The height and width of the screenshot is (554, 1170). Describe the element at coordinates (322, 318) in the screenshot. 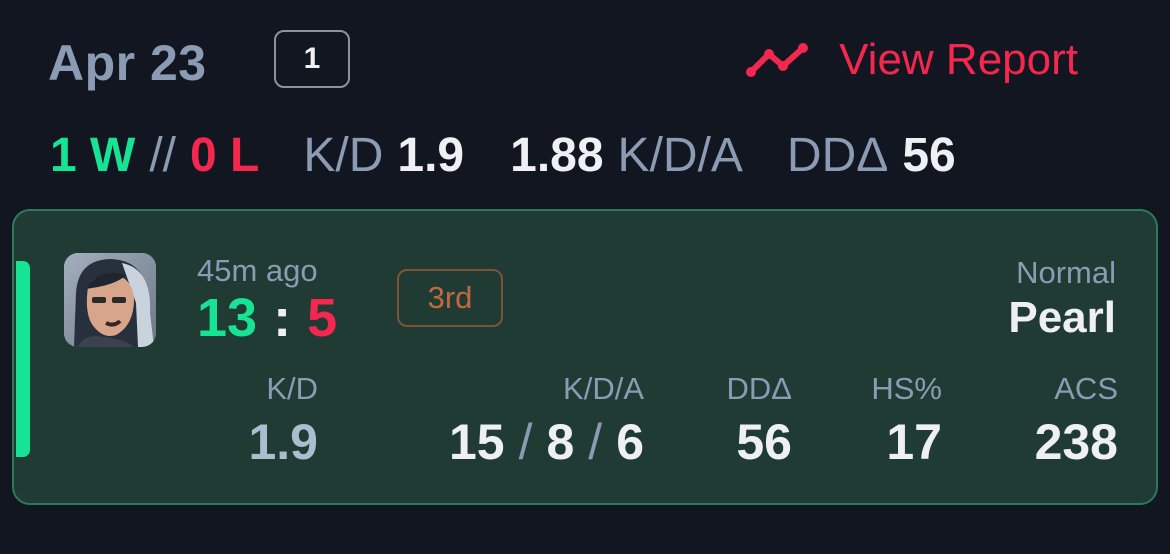

I see `enemy-score: 5` at that location.